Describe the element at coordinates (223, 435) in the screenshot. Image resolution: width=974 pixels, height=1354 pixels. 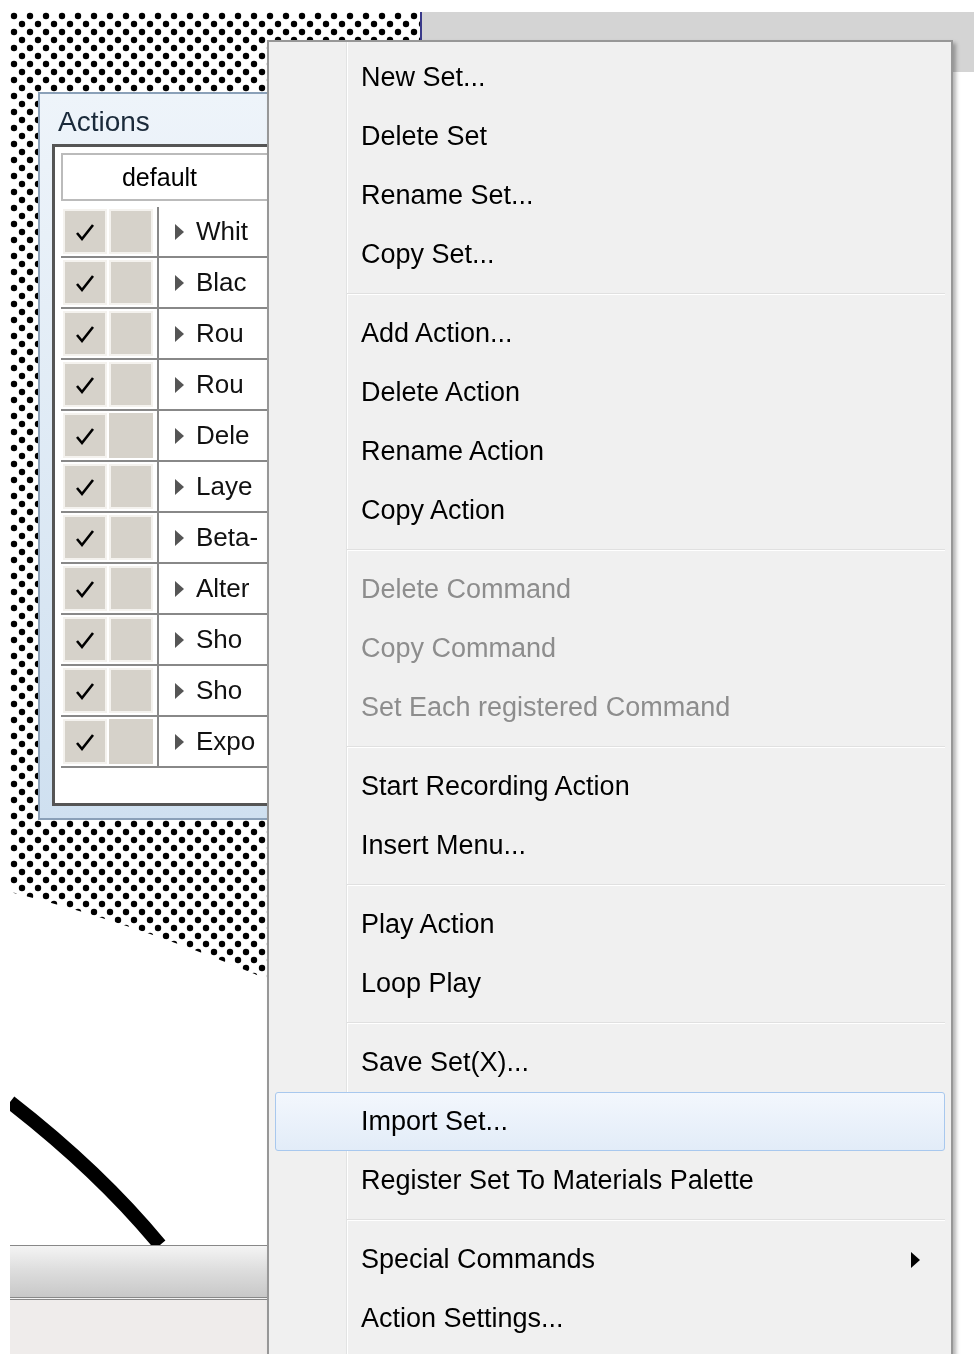
I see `action-name: Dele` at that location.